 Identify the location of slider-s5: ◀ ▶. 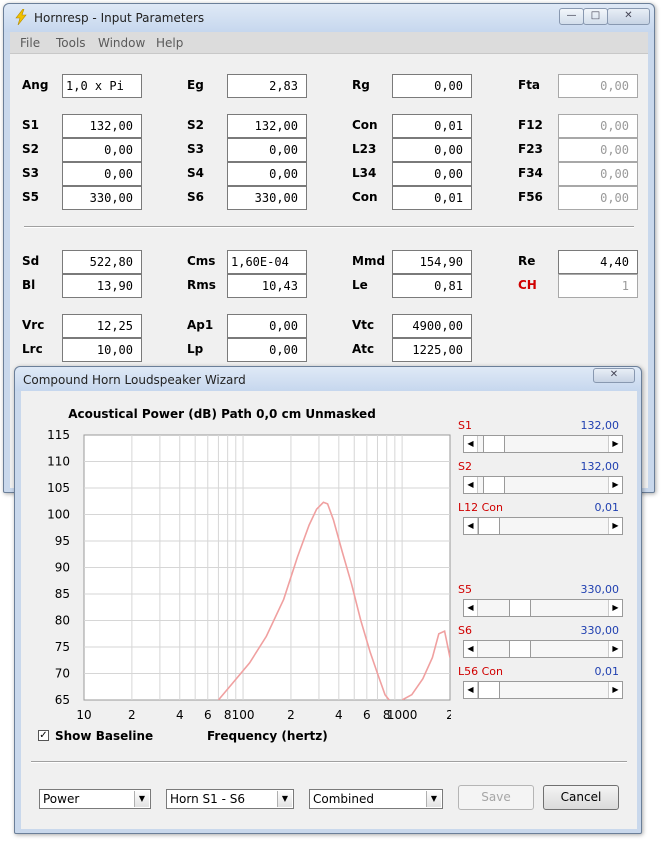
(543, 608).